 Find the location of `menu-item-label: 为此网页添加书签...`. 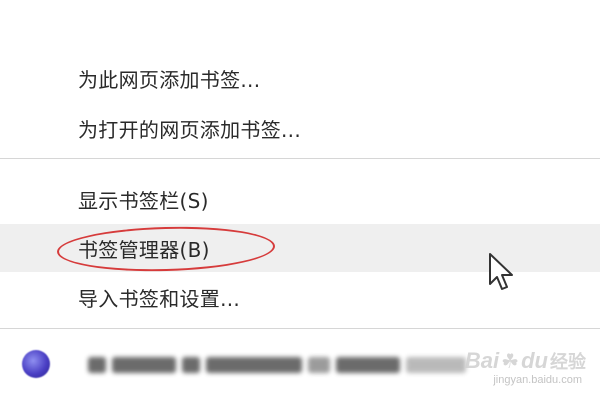

menu-item-label: 为此网页添加书签... is located at coordinates (169, 79).